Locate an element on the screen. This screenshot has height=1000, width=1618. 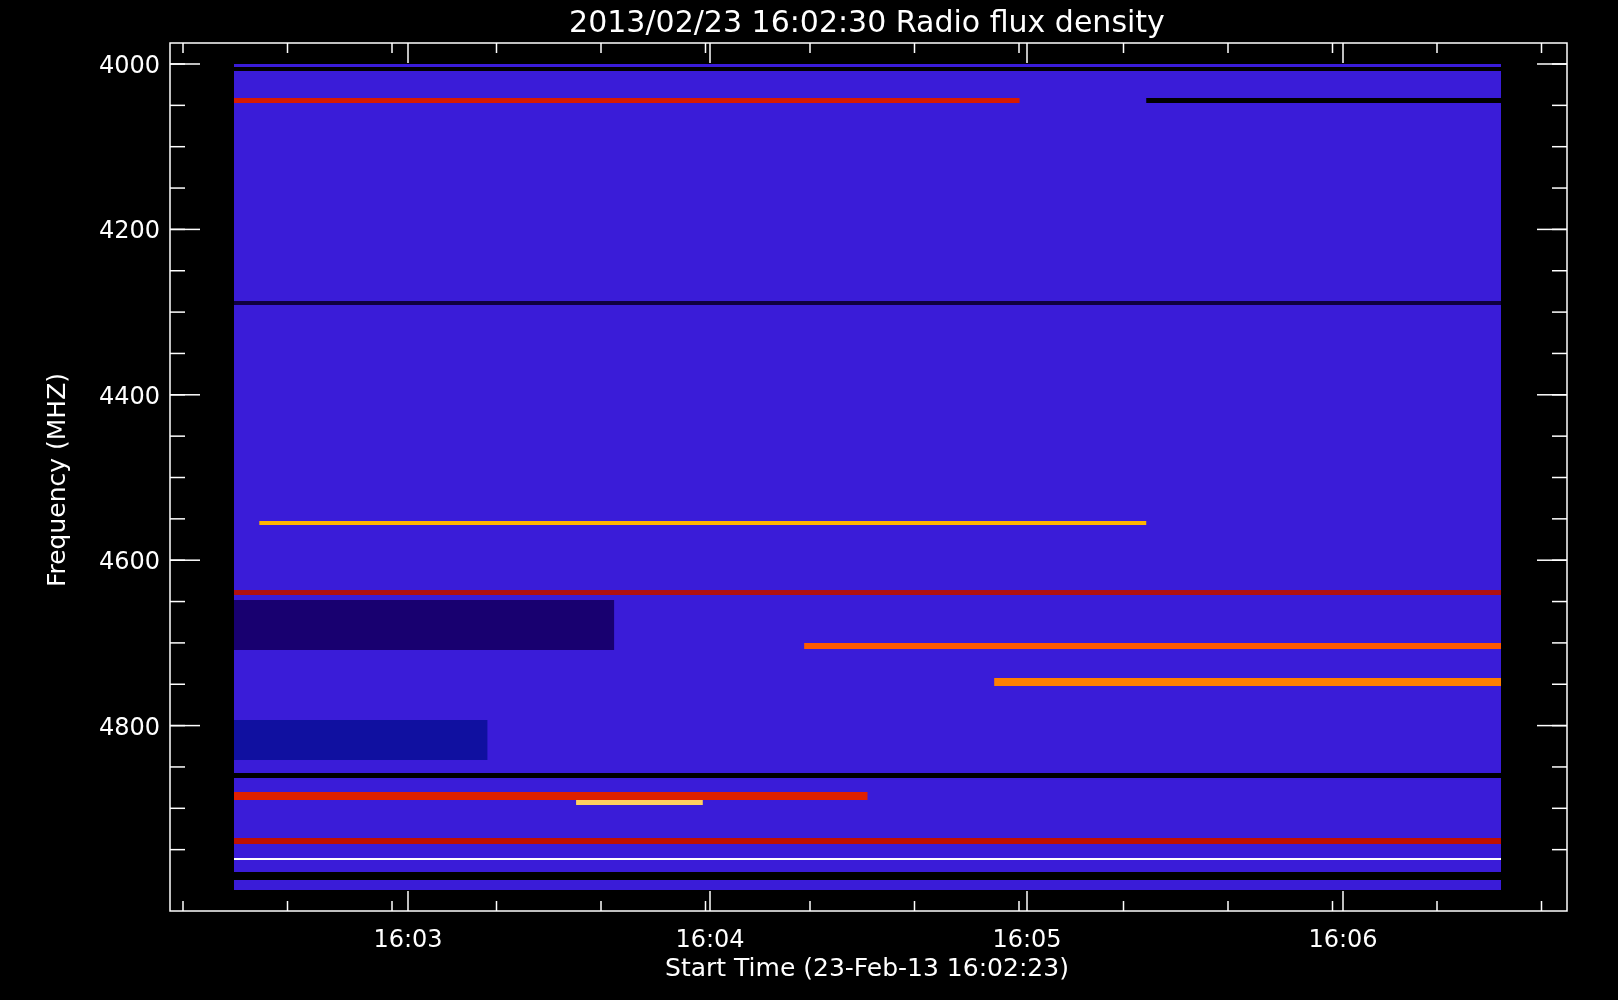
chart-title: 2013/02/23 16:02:30 Radio flux density is located at coordinates (867, 21).